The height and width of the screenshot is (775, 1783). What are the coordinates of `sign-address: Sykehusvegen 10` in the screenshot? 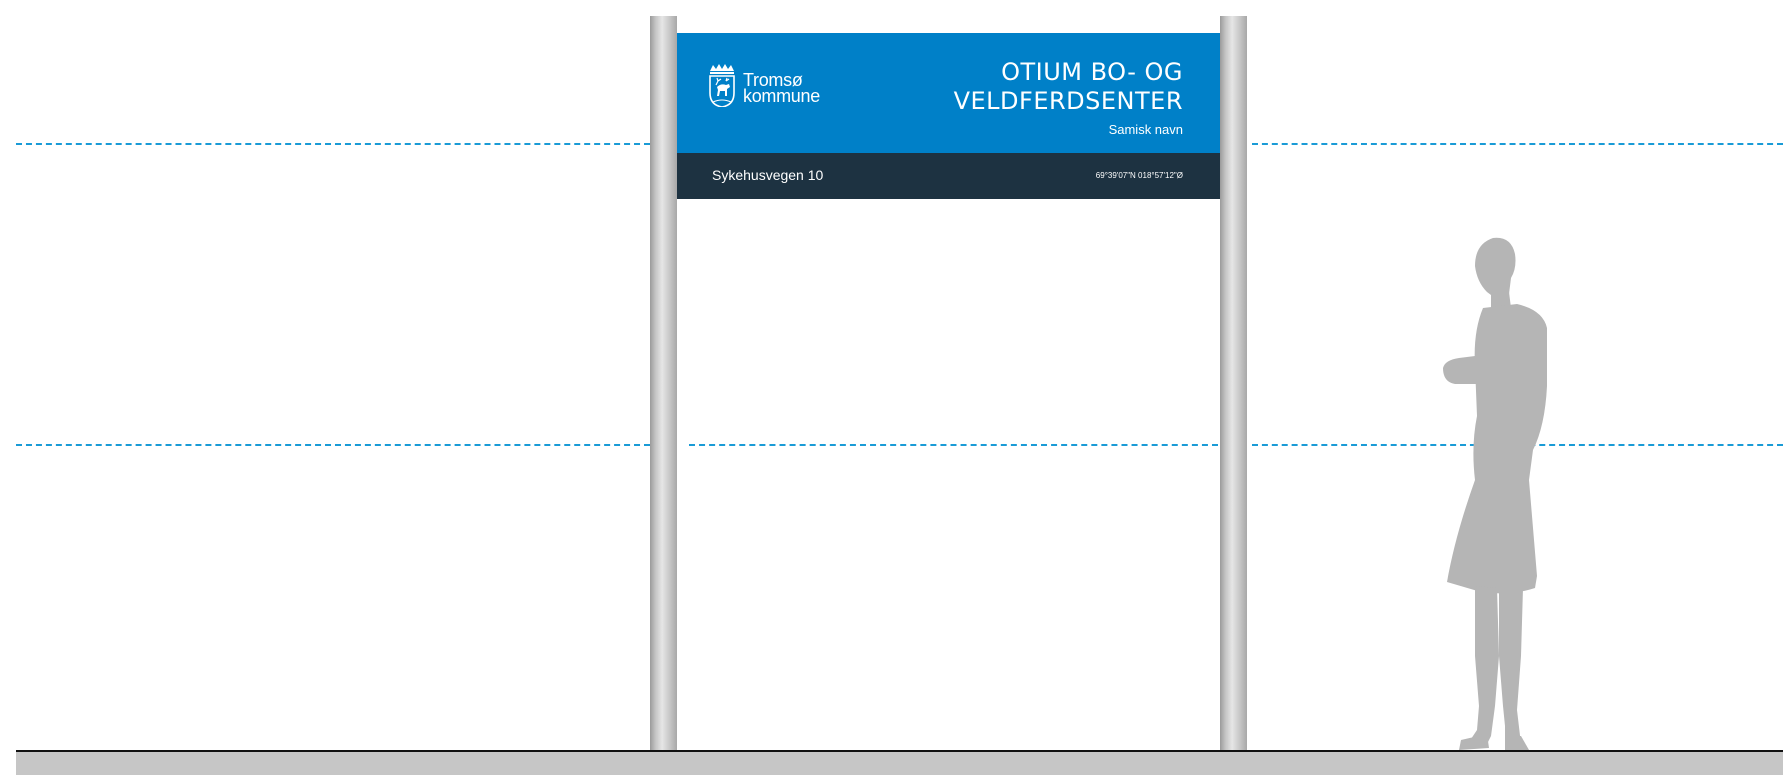 It's located at (768, 175).